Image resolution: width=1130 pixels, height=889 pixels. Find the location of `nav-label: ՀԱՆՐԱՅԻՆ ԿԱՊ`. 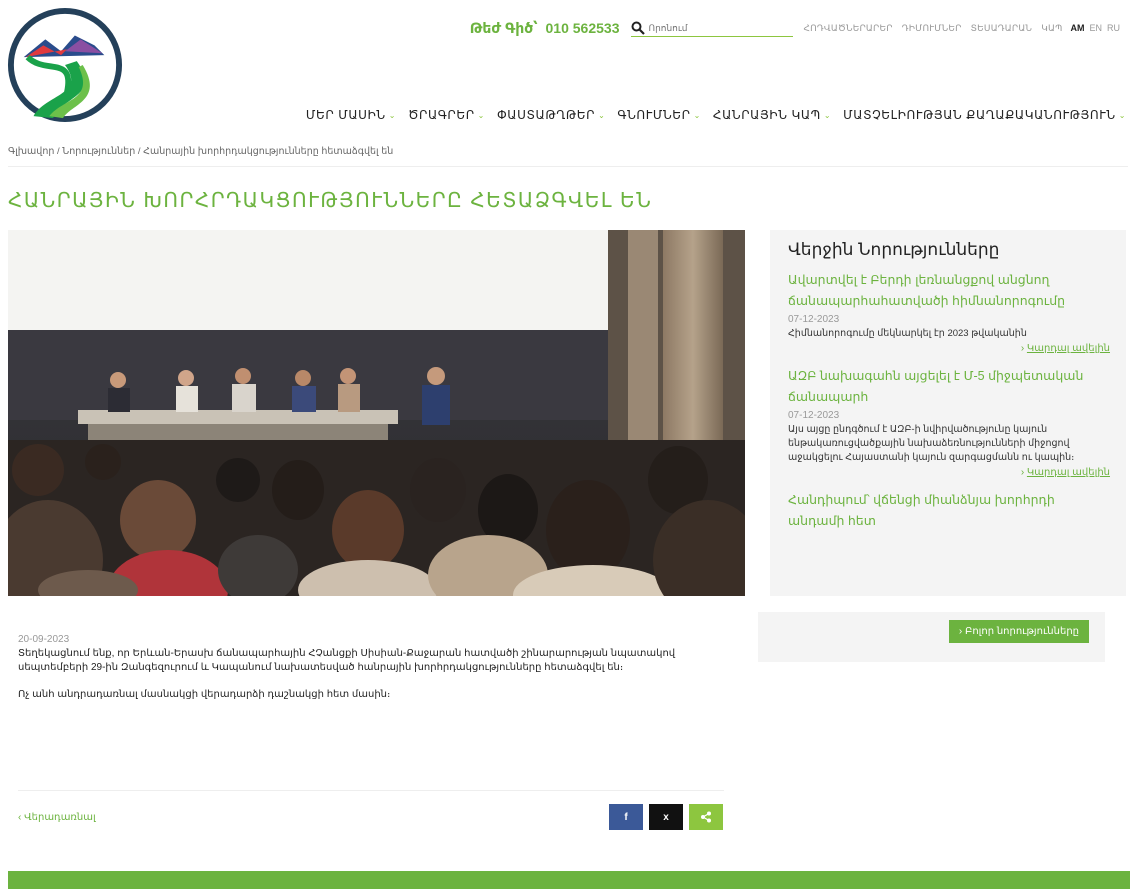

nav-label: ՀԱՆՐԱՅԻՆ ԿԱՊ is located at coordinates (766, 115).